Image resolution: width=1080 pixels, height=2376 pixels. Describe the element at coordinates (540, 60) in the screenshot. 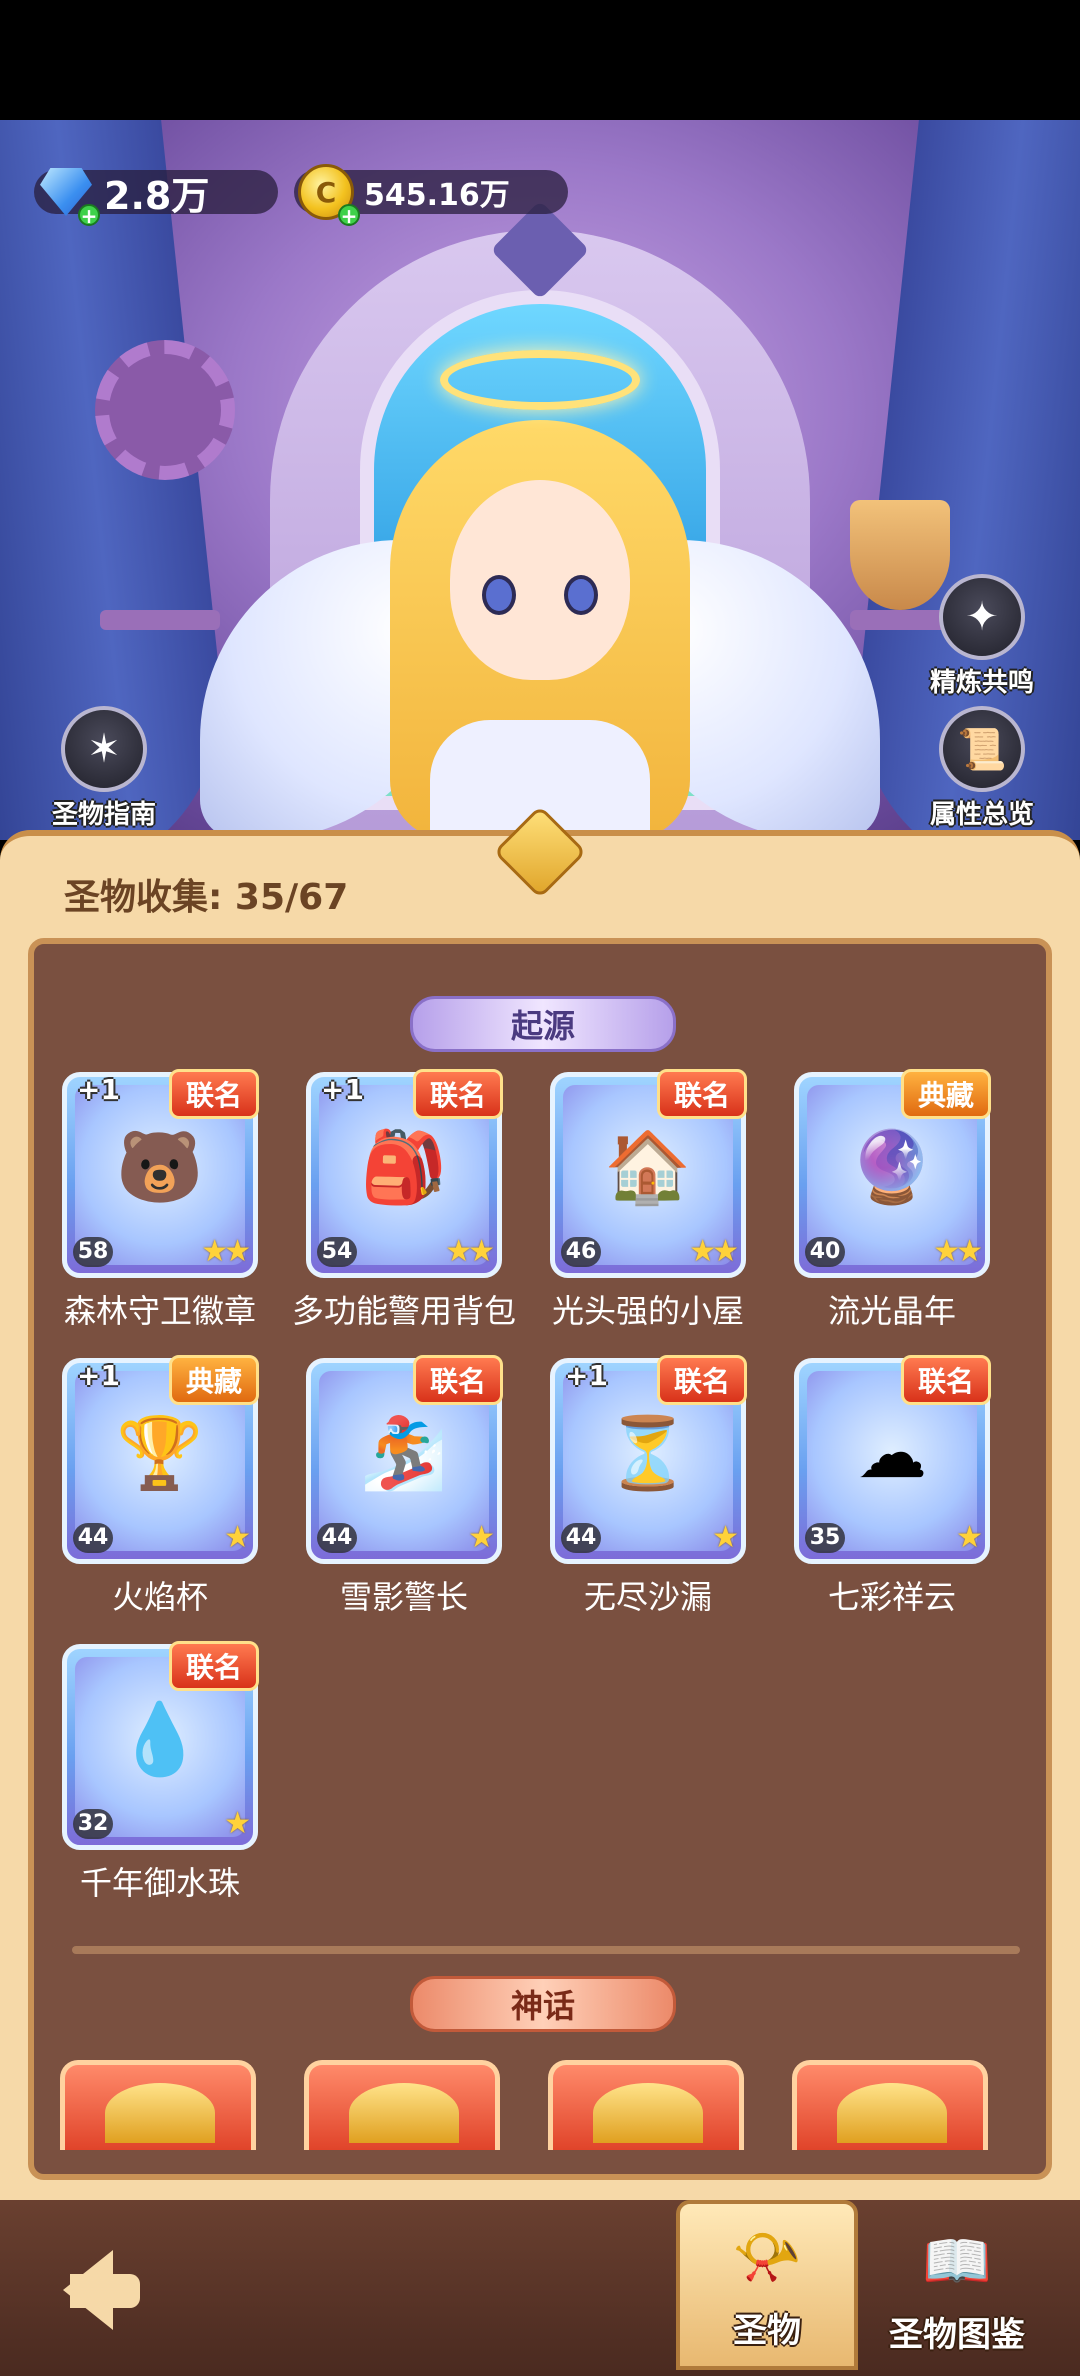

I see `status-bar` at that location.